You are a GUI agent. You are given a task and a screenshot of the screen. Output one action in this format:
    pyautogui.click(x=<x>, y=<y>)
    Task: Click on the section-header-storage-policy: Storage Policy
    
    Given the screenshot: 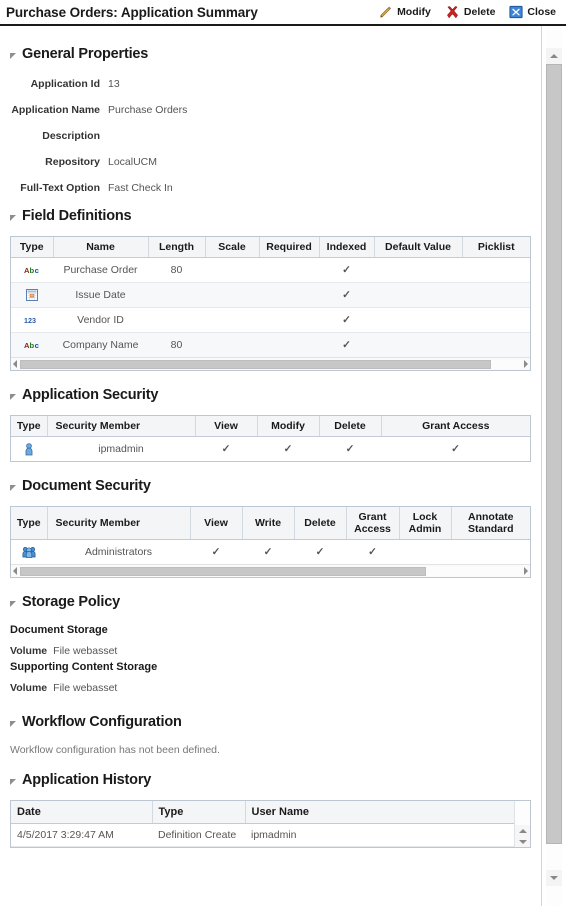 What is the action you would take?
    pyautogui.click(x=270, y=602)
    